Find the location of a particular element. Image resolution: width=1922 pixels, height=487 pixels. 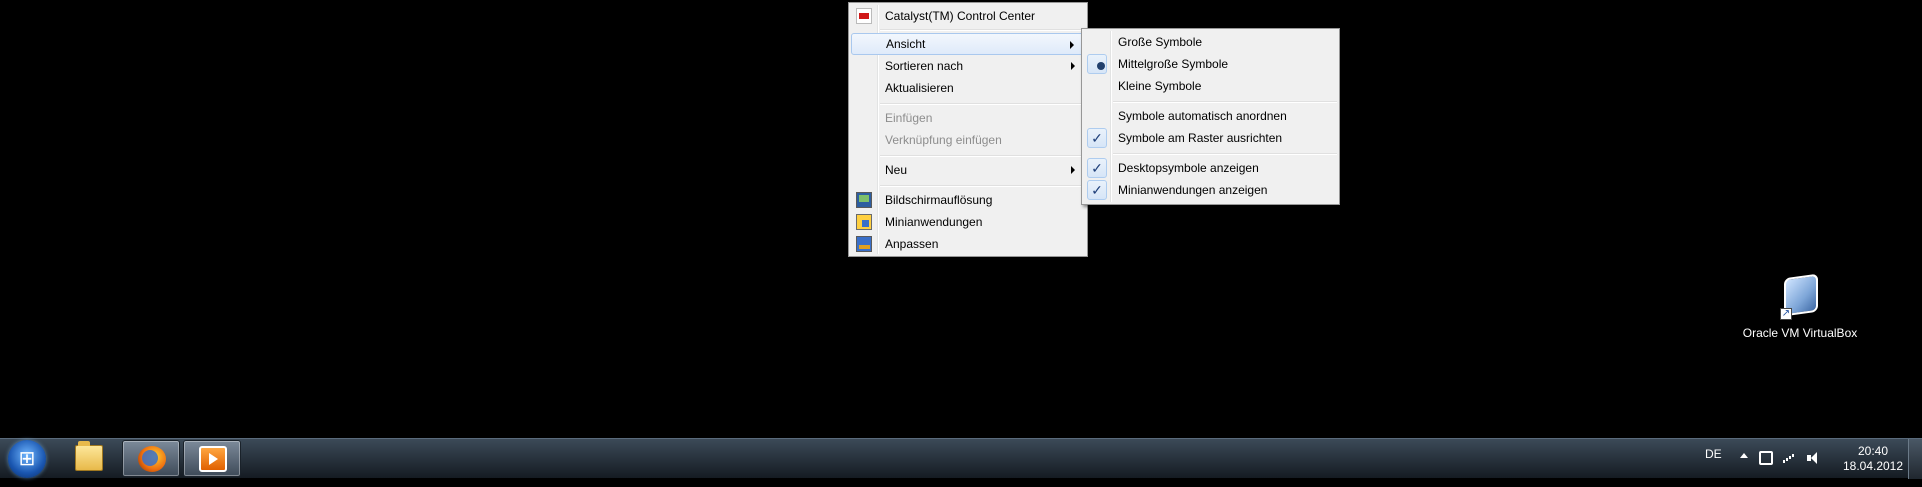

menu-item-view: Ansicht is located at coordinates (968, 44).